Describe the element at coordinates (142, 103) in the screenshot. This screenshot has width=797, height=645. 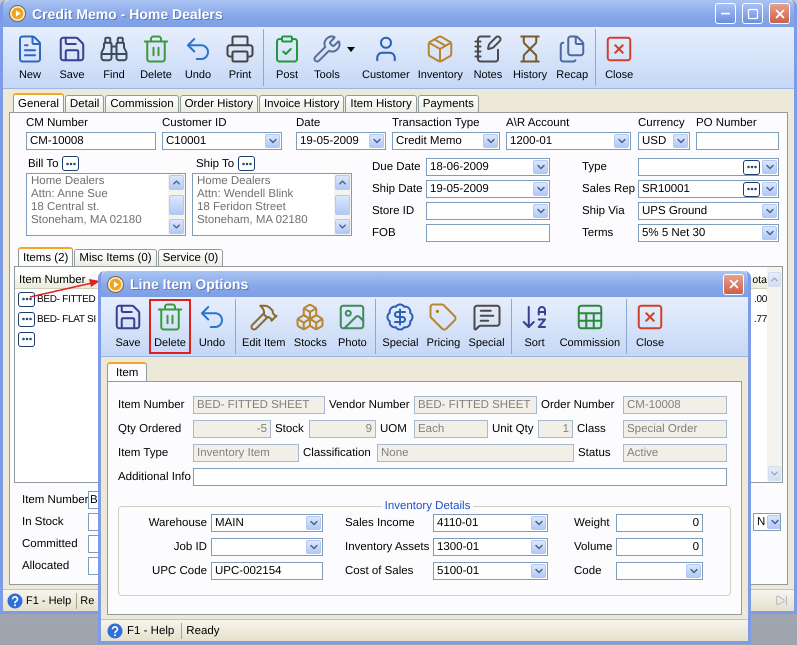
I see `tab: Commission` at that location.